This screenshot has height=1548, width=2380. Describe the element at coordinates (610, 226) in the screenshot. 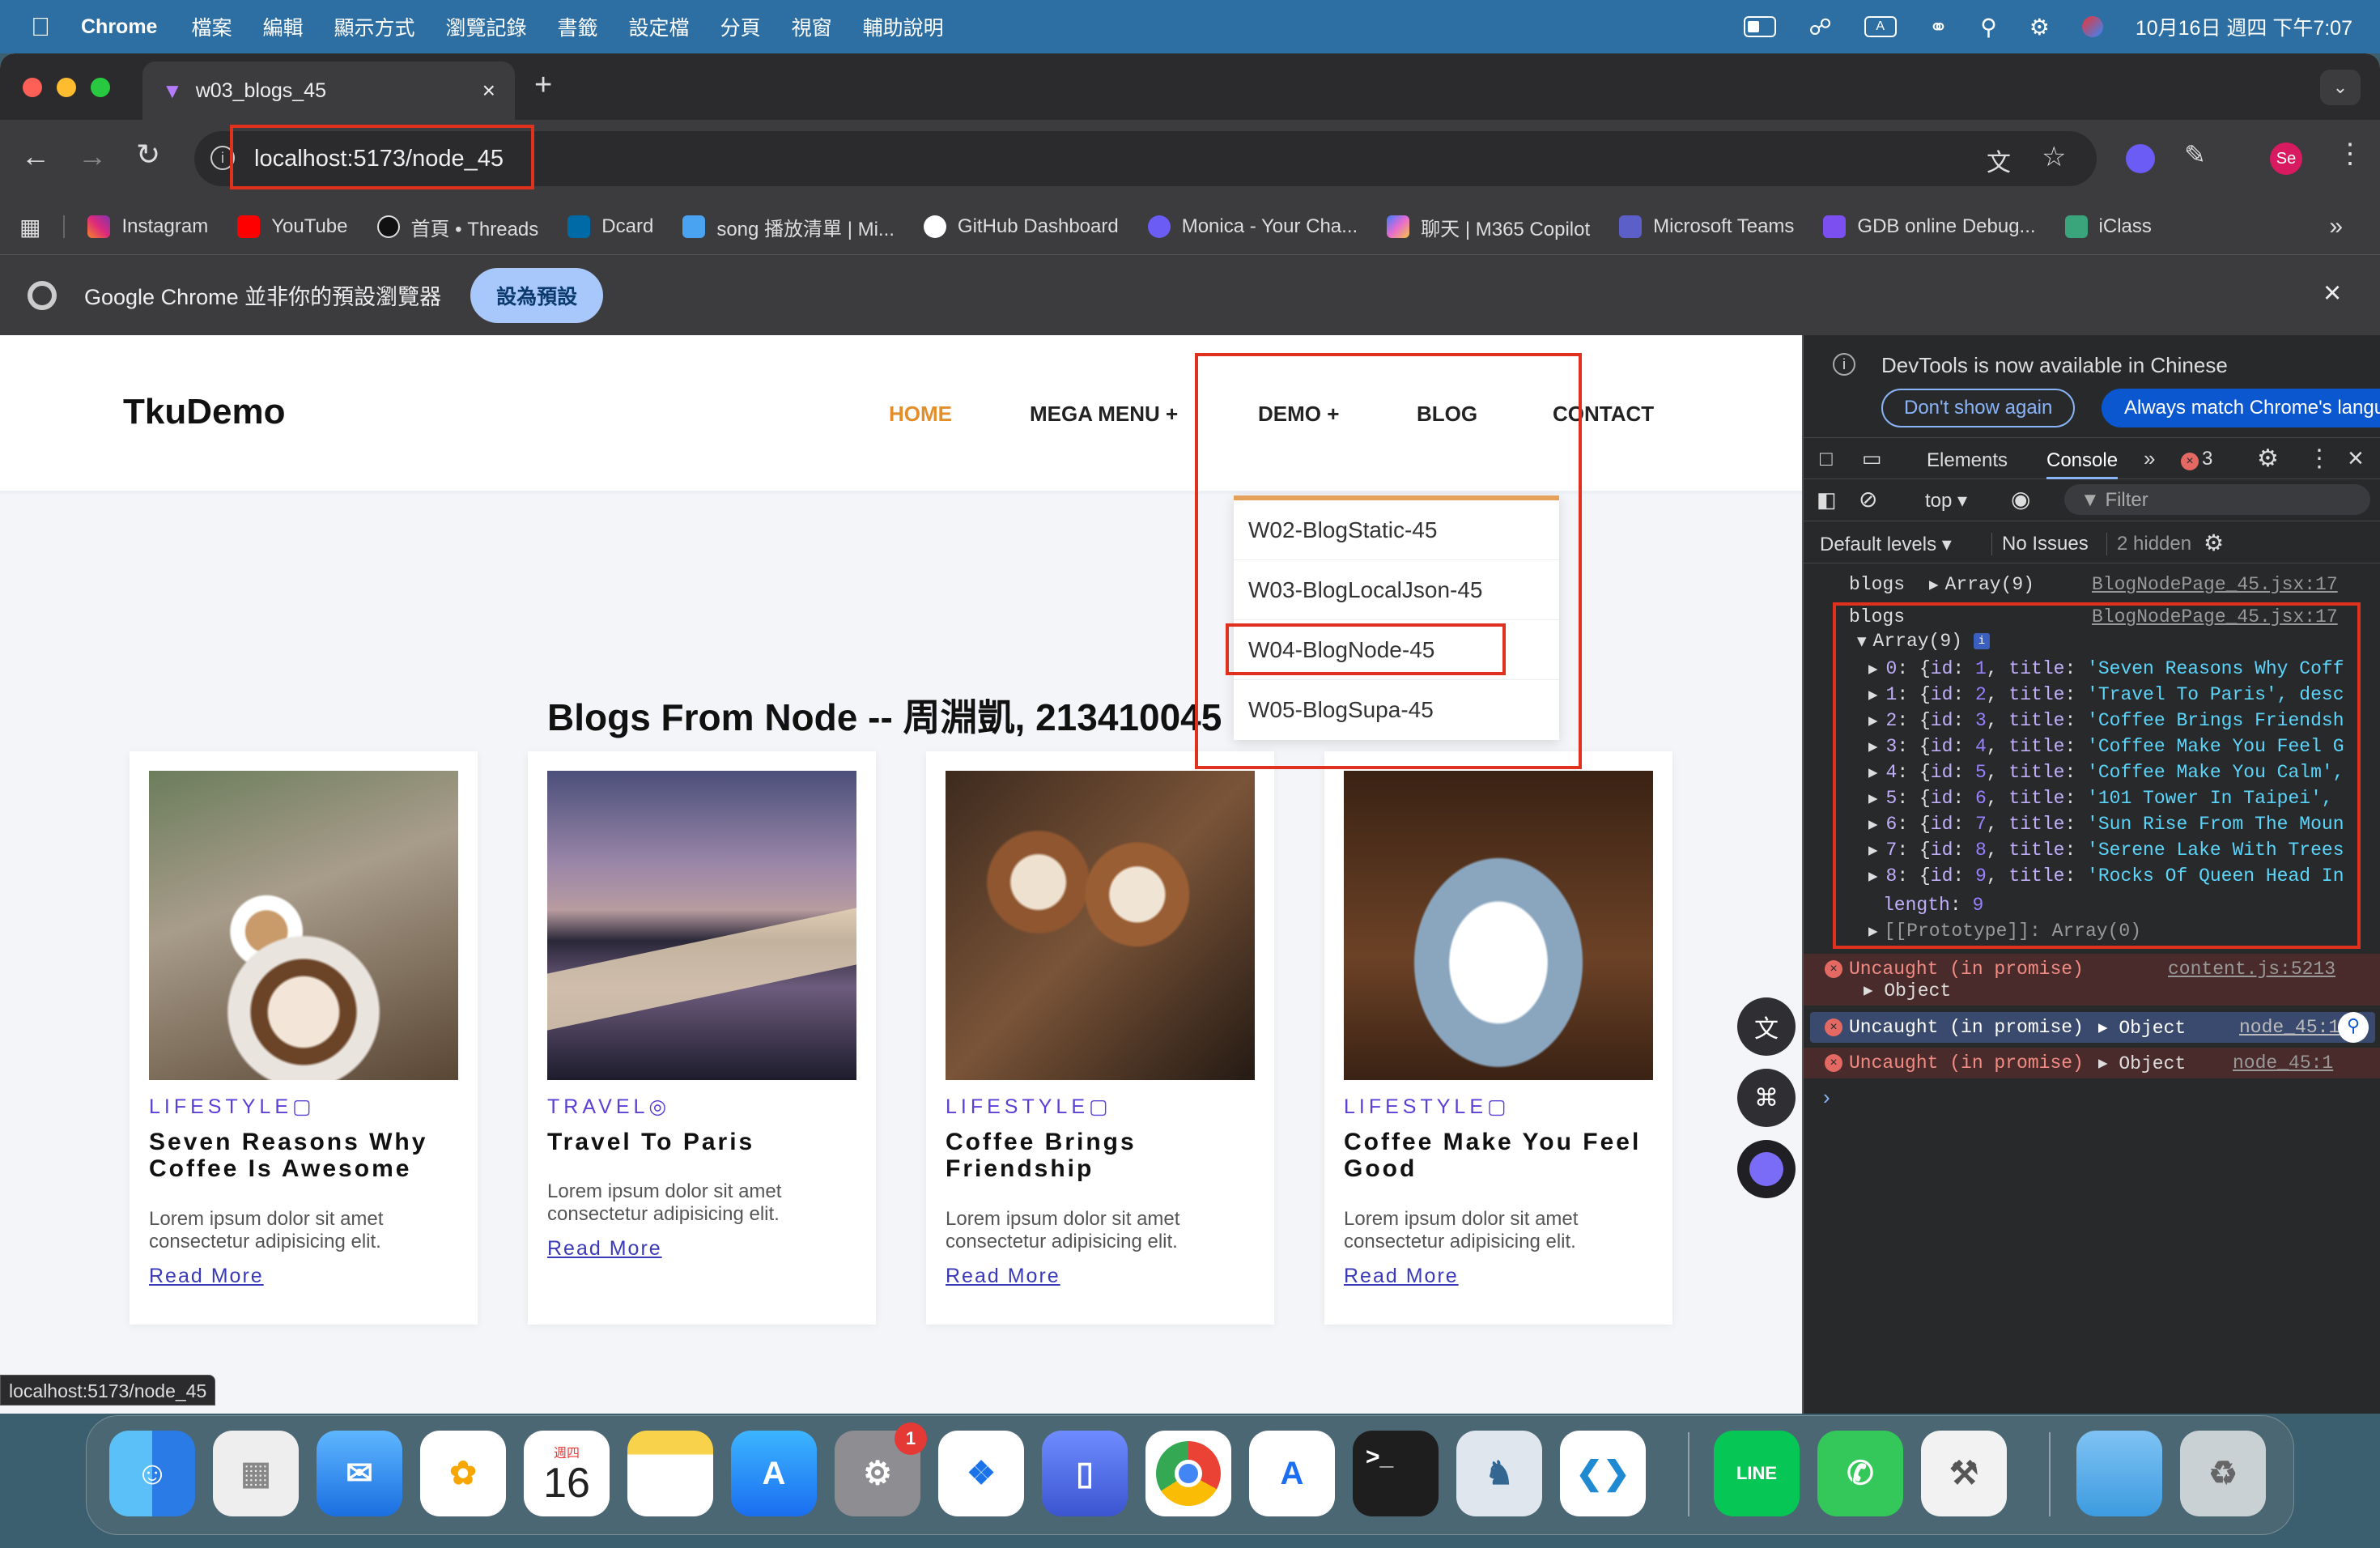

I see `bookmark-dcard: Dcard` at that location.